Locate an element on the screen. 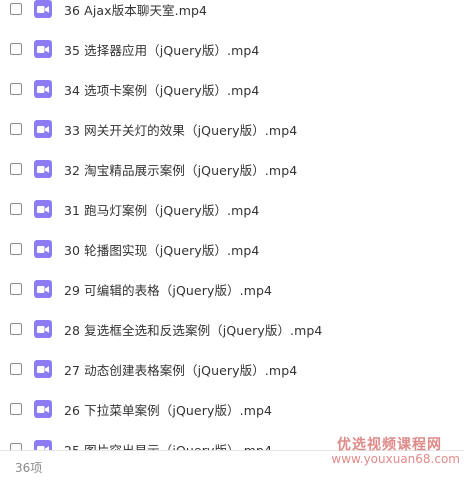 The image size is (464, 483). file-name: 28 复选框全选和反选案例（jQuery版）.mp4 is located at coordinates (193, 329).